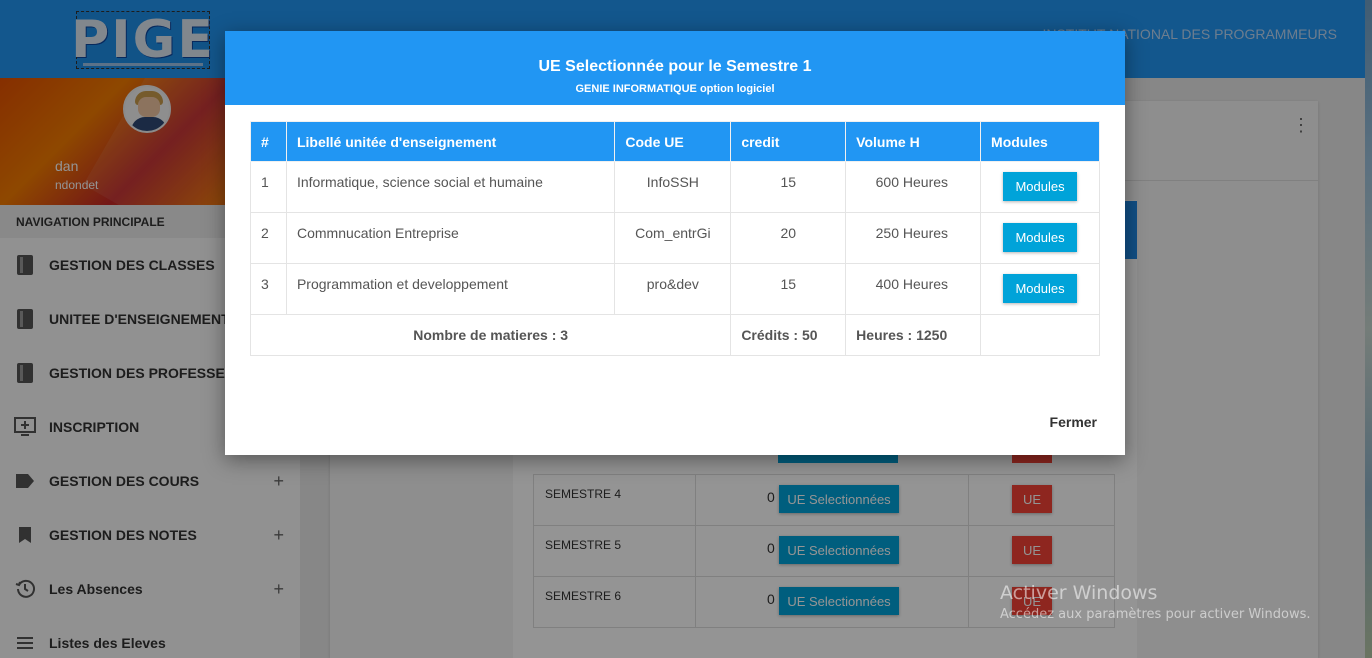 The width and height of the screenshot is (1372, 658). Describe the element at coordinates (1040, 335) in the screenshot. I see `totals-empty-cell` at that location.